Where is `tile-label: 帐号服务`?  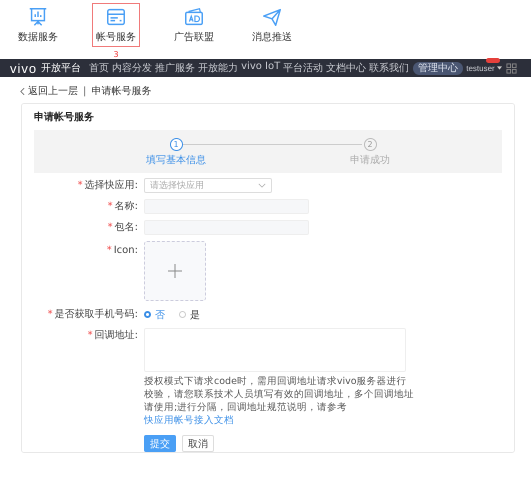 tile-label: 帐号服务 is located at coordinates (116, 37).